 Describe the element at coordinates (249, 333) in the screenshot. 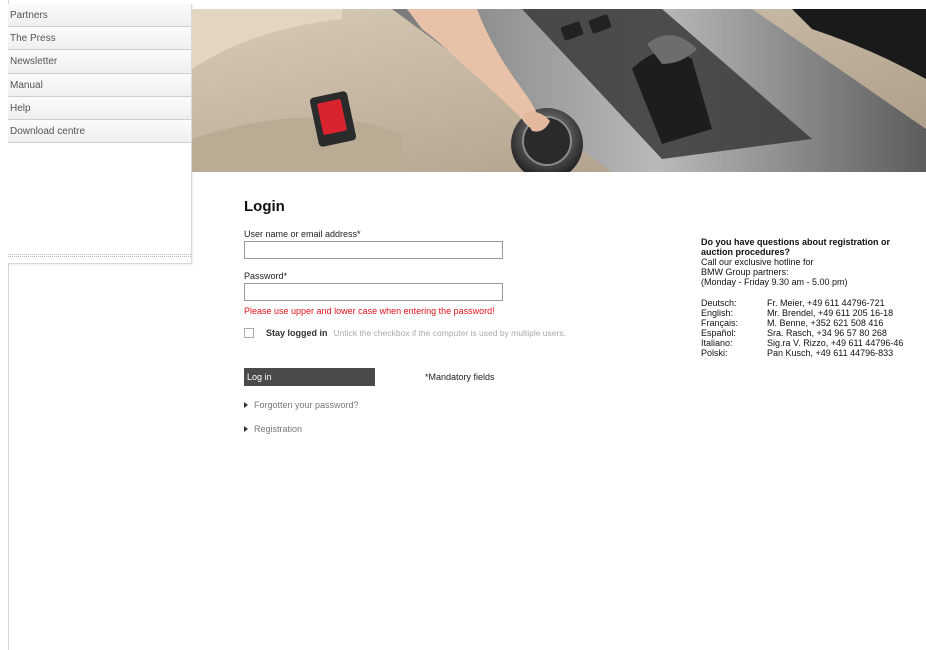

I see `stay-logged-in-checkbox` at that location.